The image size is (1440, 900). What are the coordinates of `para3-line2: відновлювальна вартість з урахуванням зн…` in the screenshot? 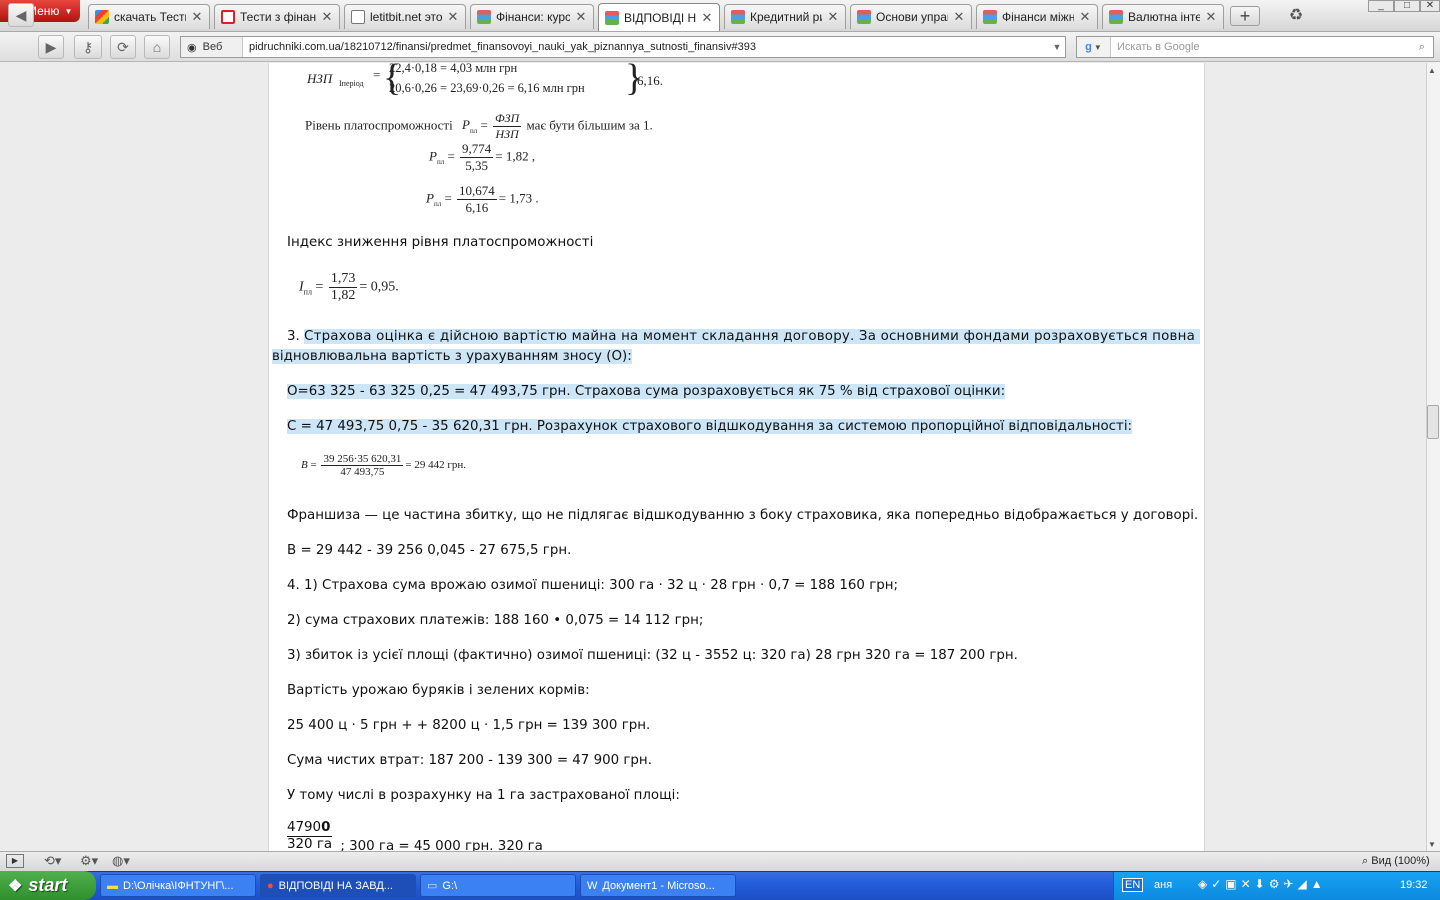 It's located at (452, 356).